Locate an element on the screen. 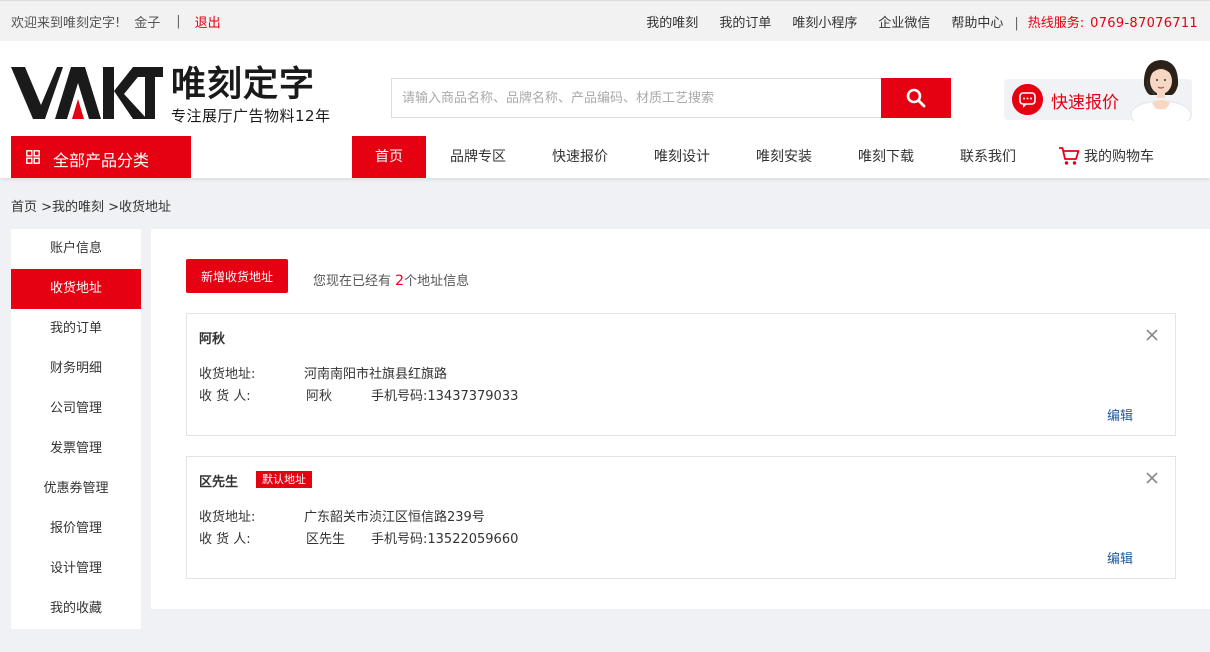 The height and width of the screenshot is (652, 1210). vakt-logo-mark is located at coordinates (87, 93).